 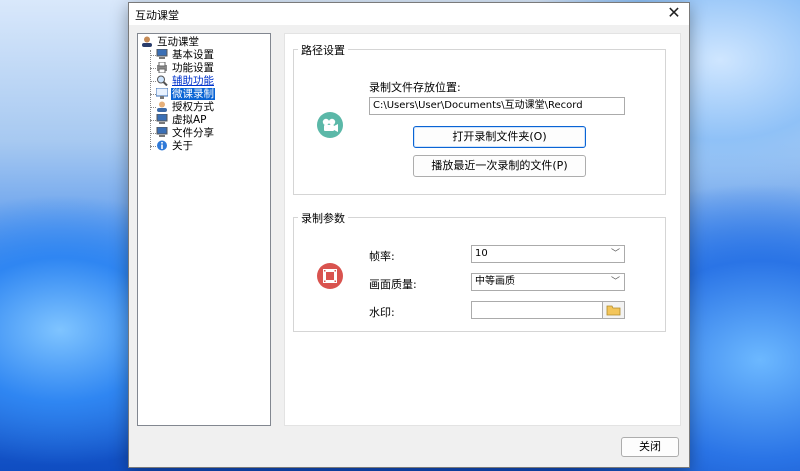 I want to click on framerate-value: 10, so click(x=481, y=253).